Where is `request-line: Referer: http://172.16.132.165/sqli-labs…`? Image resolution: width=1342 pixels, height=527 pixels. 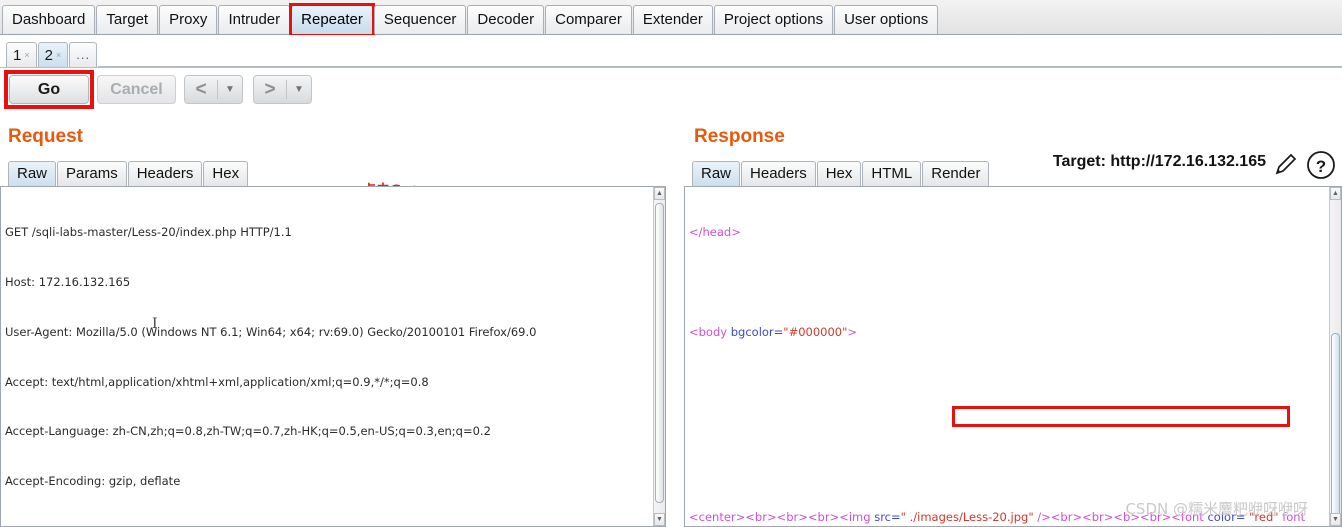
request-line: Referer: http://172.16.132.165/sqli-labs… is located at coordinates (327, 524).